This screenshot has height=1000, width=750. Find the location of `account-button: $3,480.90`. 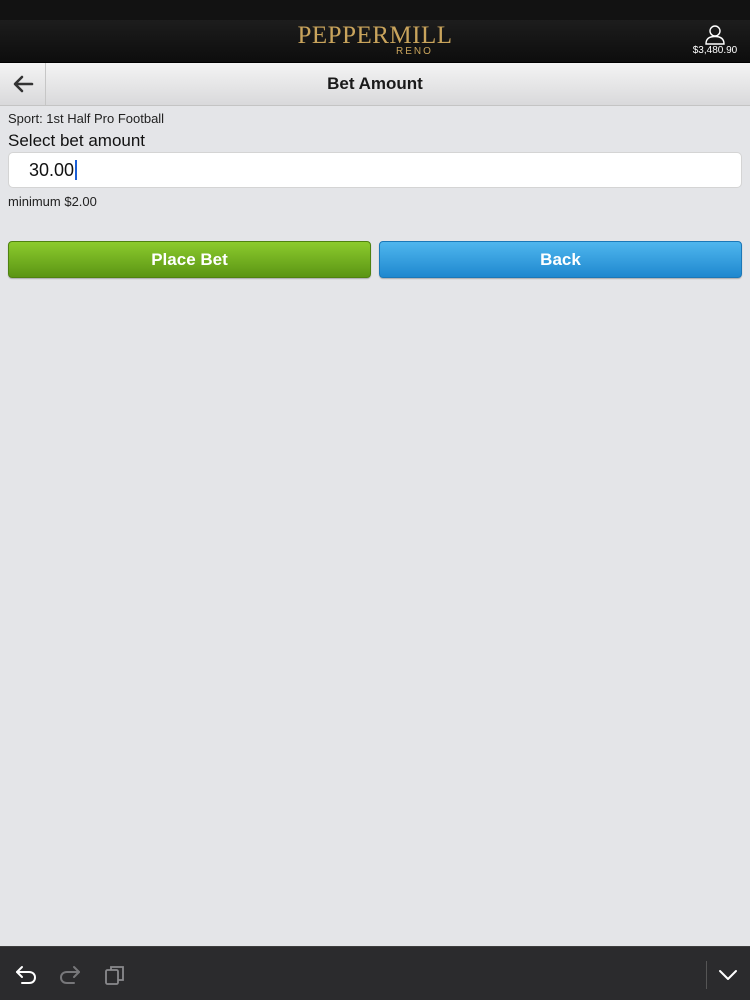

account-button: $3,480.90 is located at coordinates (715, 40).